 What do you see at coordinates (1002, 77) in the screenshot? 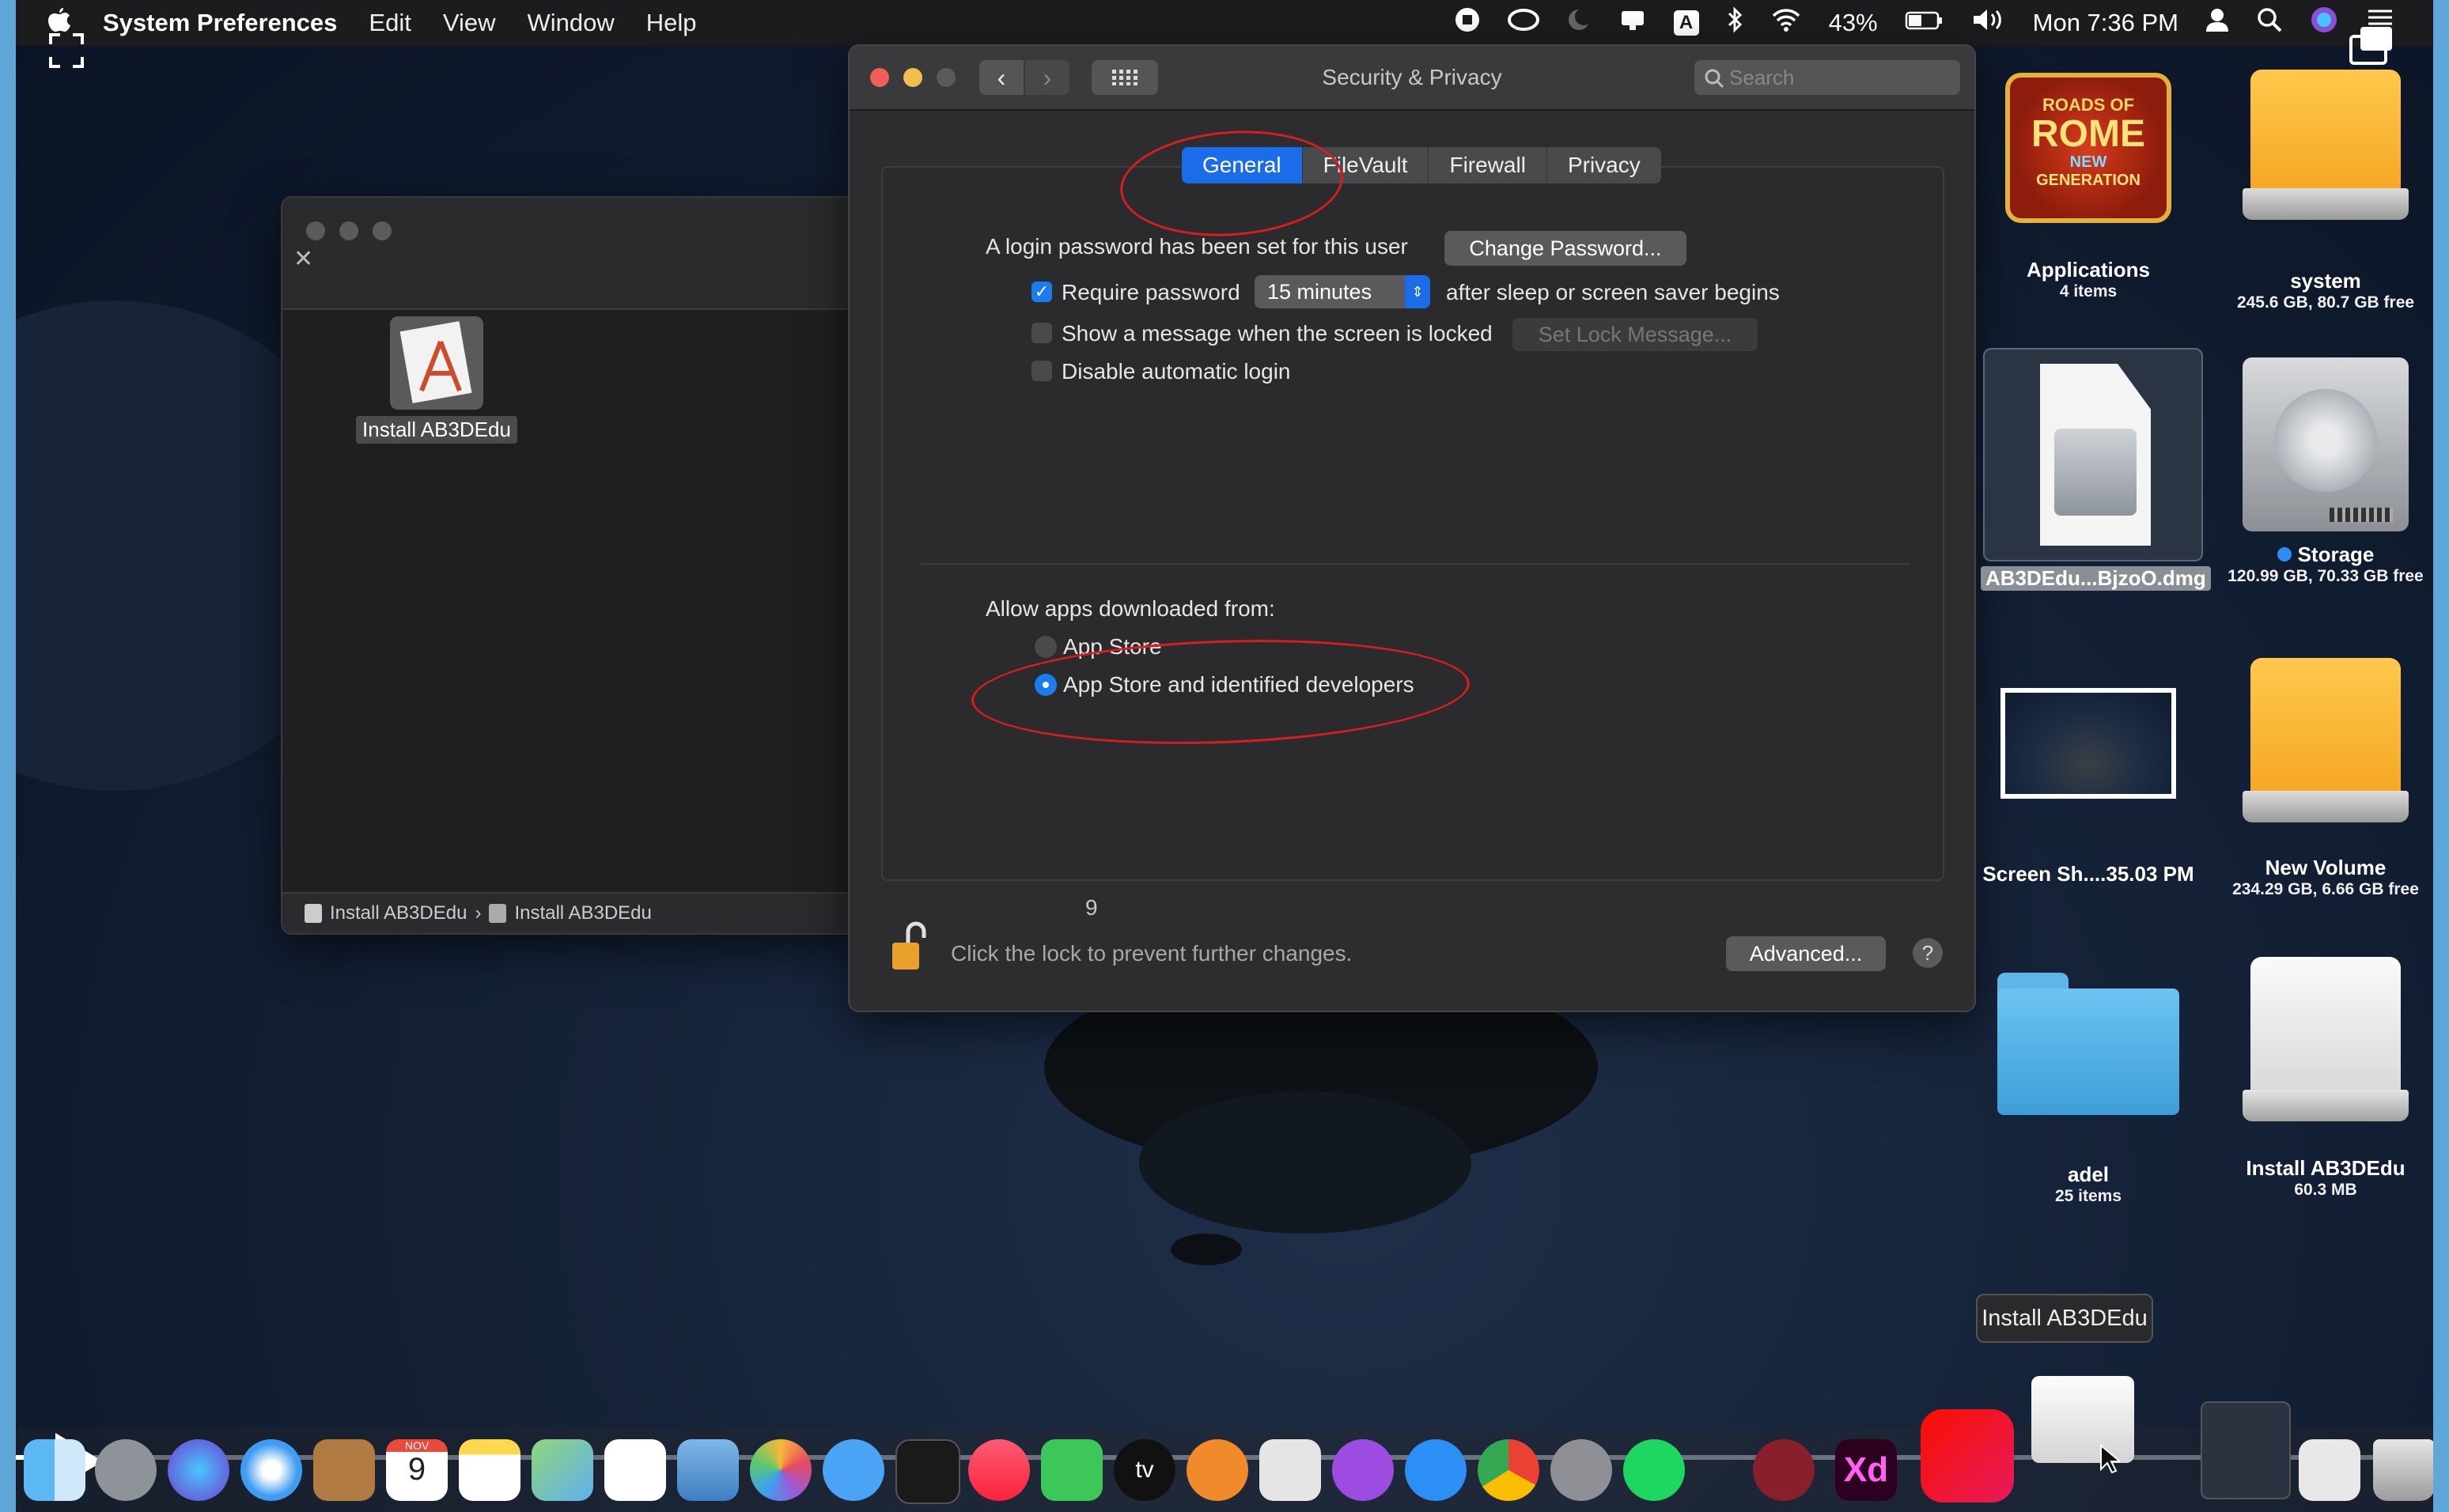
I see `back-button: ‹` at bounding box center [1002, 77].